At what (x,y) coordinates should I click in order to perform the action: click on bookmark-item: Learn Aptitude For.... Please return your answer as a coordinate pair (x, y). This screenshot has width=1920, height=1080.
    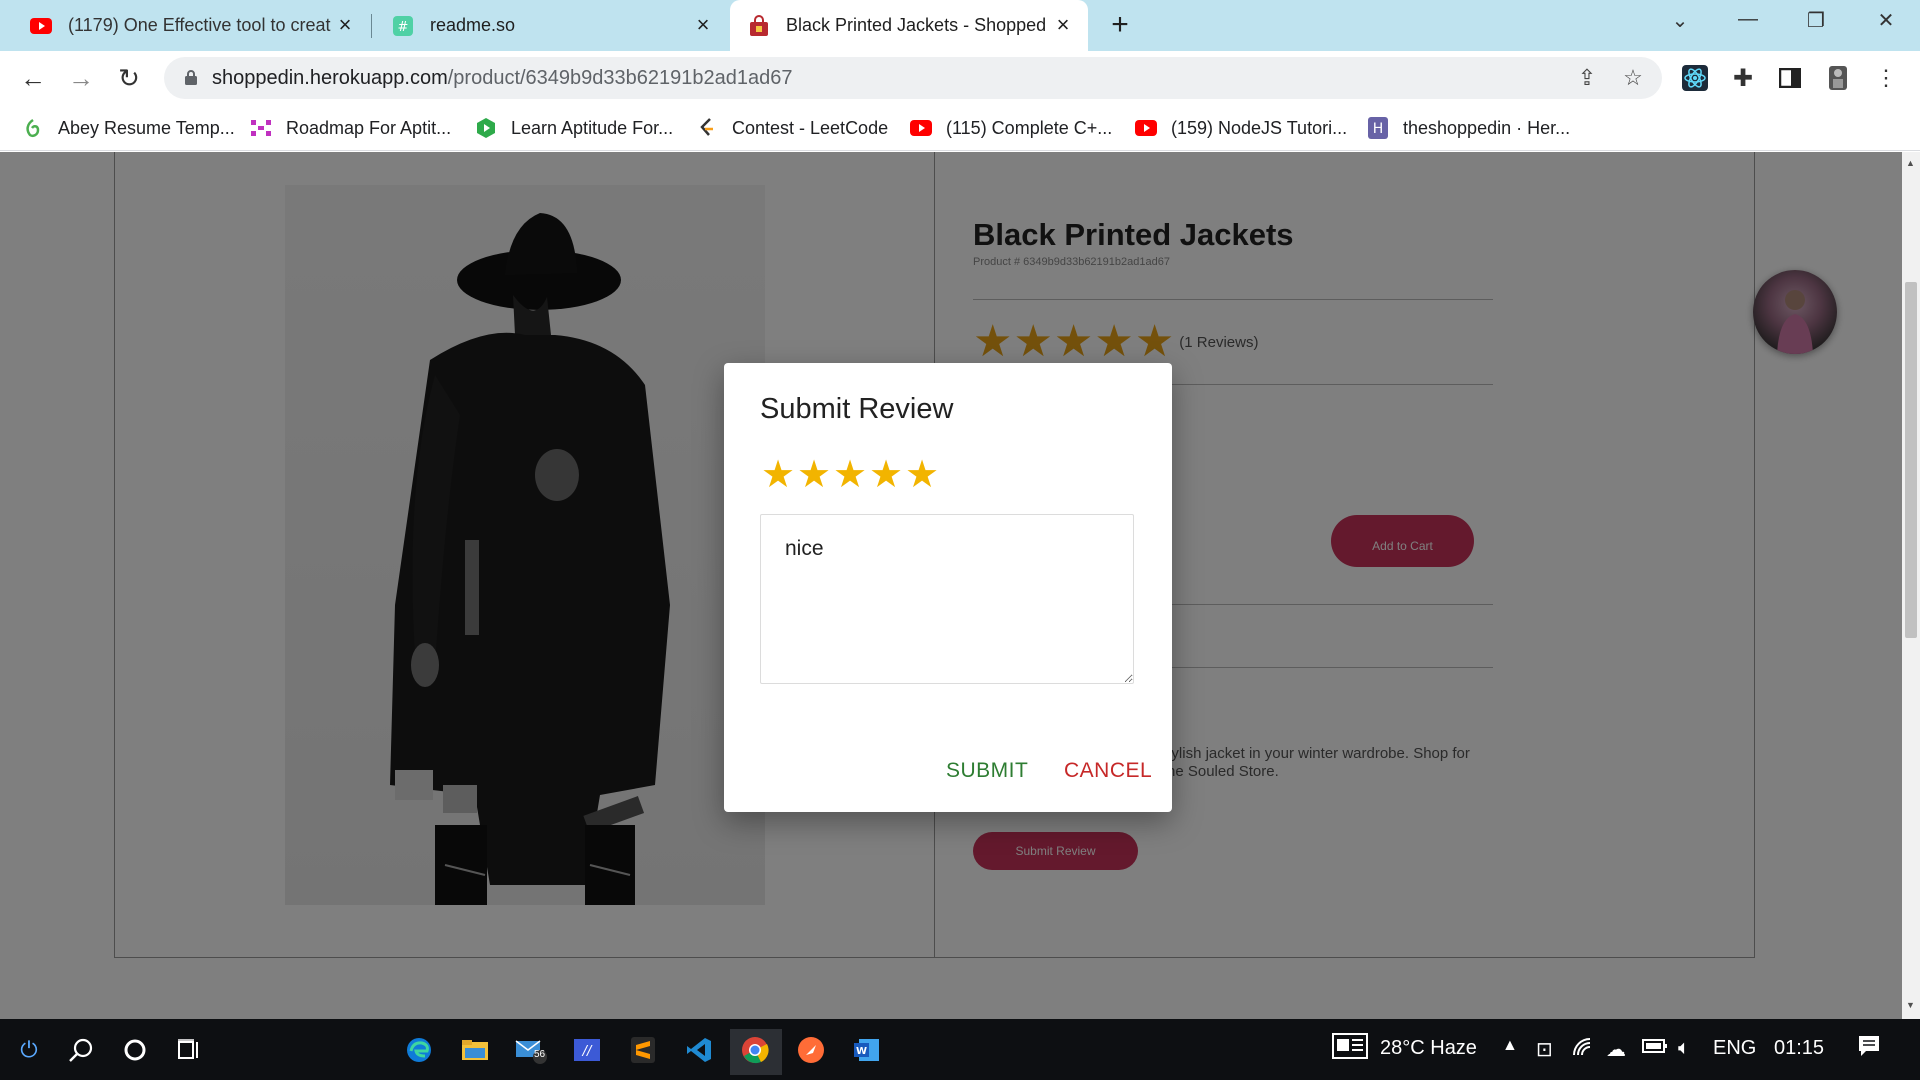
    Looking at the image, I should click on (574, 128).